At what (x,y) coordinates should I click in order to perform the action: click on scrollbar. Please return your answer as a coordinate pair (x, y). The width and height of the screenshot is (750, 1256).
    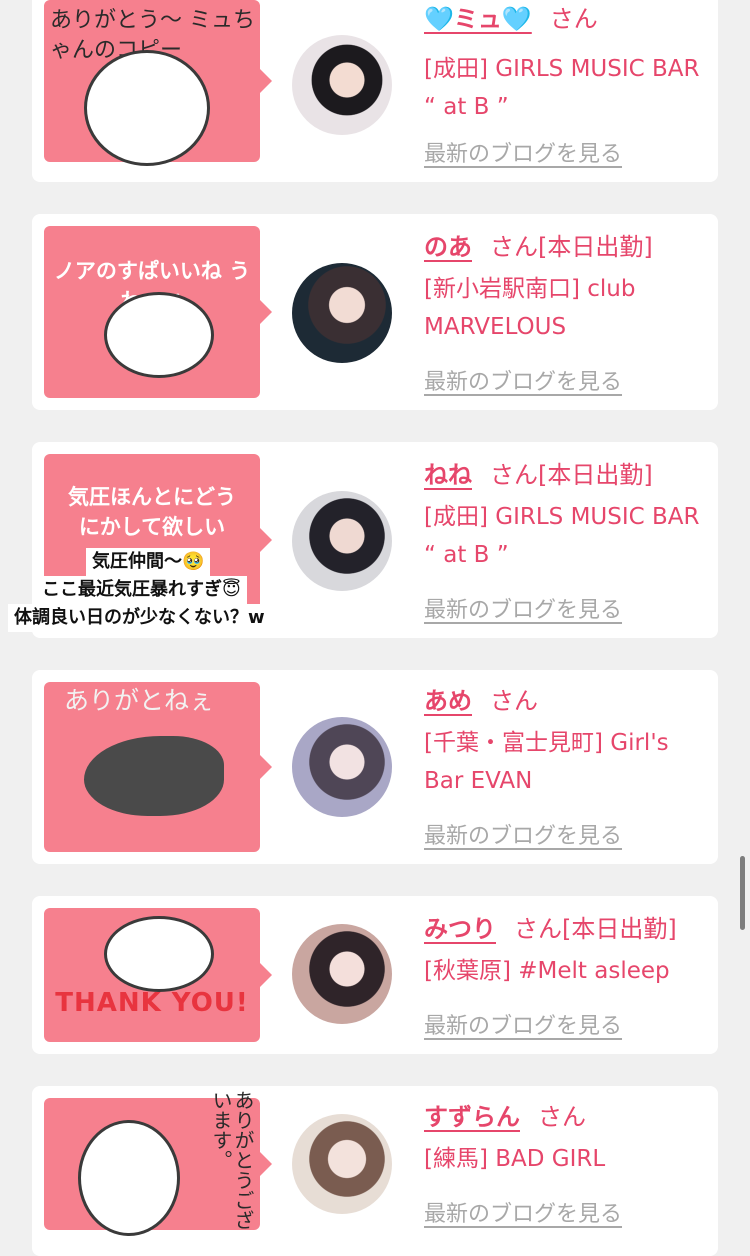
    Looking at the image, I should click on (742, 893).